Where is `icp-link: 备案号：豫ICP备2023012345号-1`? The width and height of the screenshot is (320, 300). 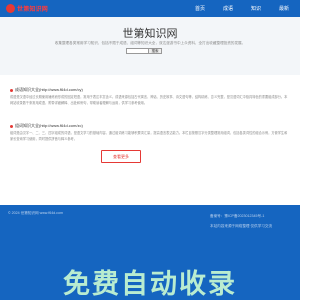 icp-link: 备案号：豫ICP备2023012345号-1 is located at coordinates (241, 216).